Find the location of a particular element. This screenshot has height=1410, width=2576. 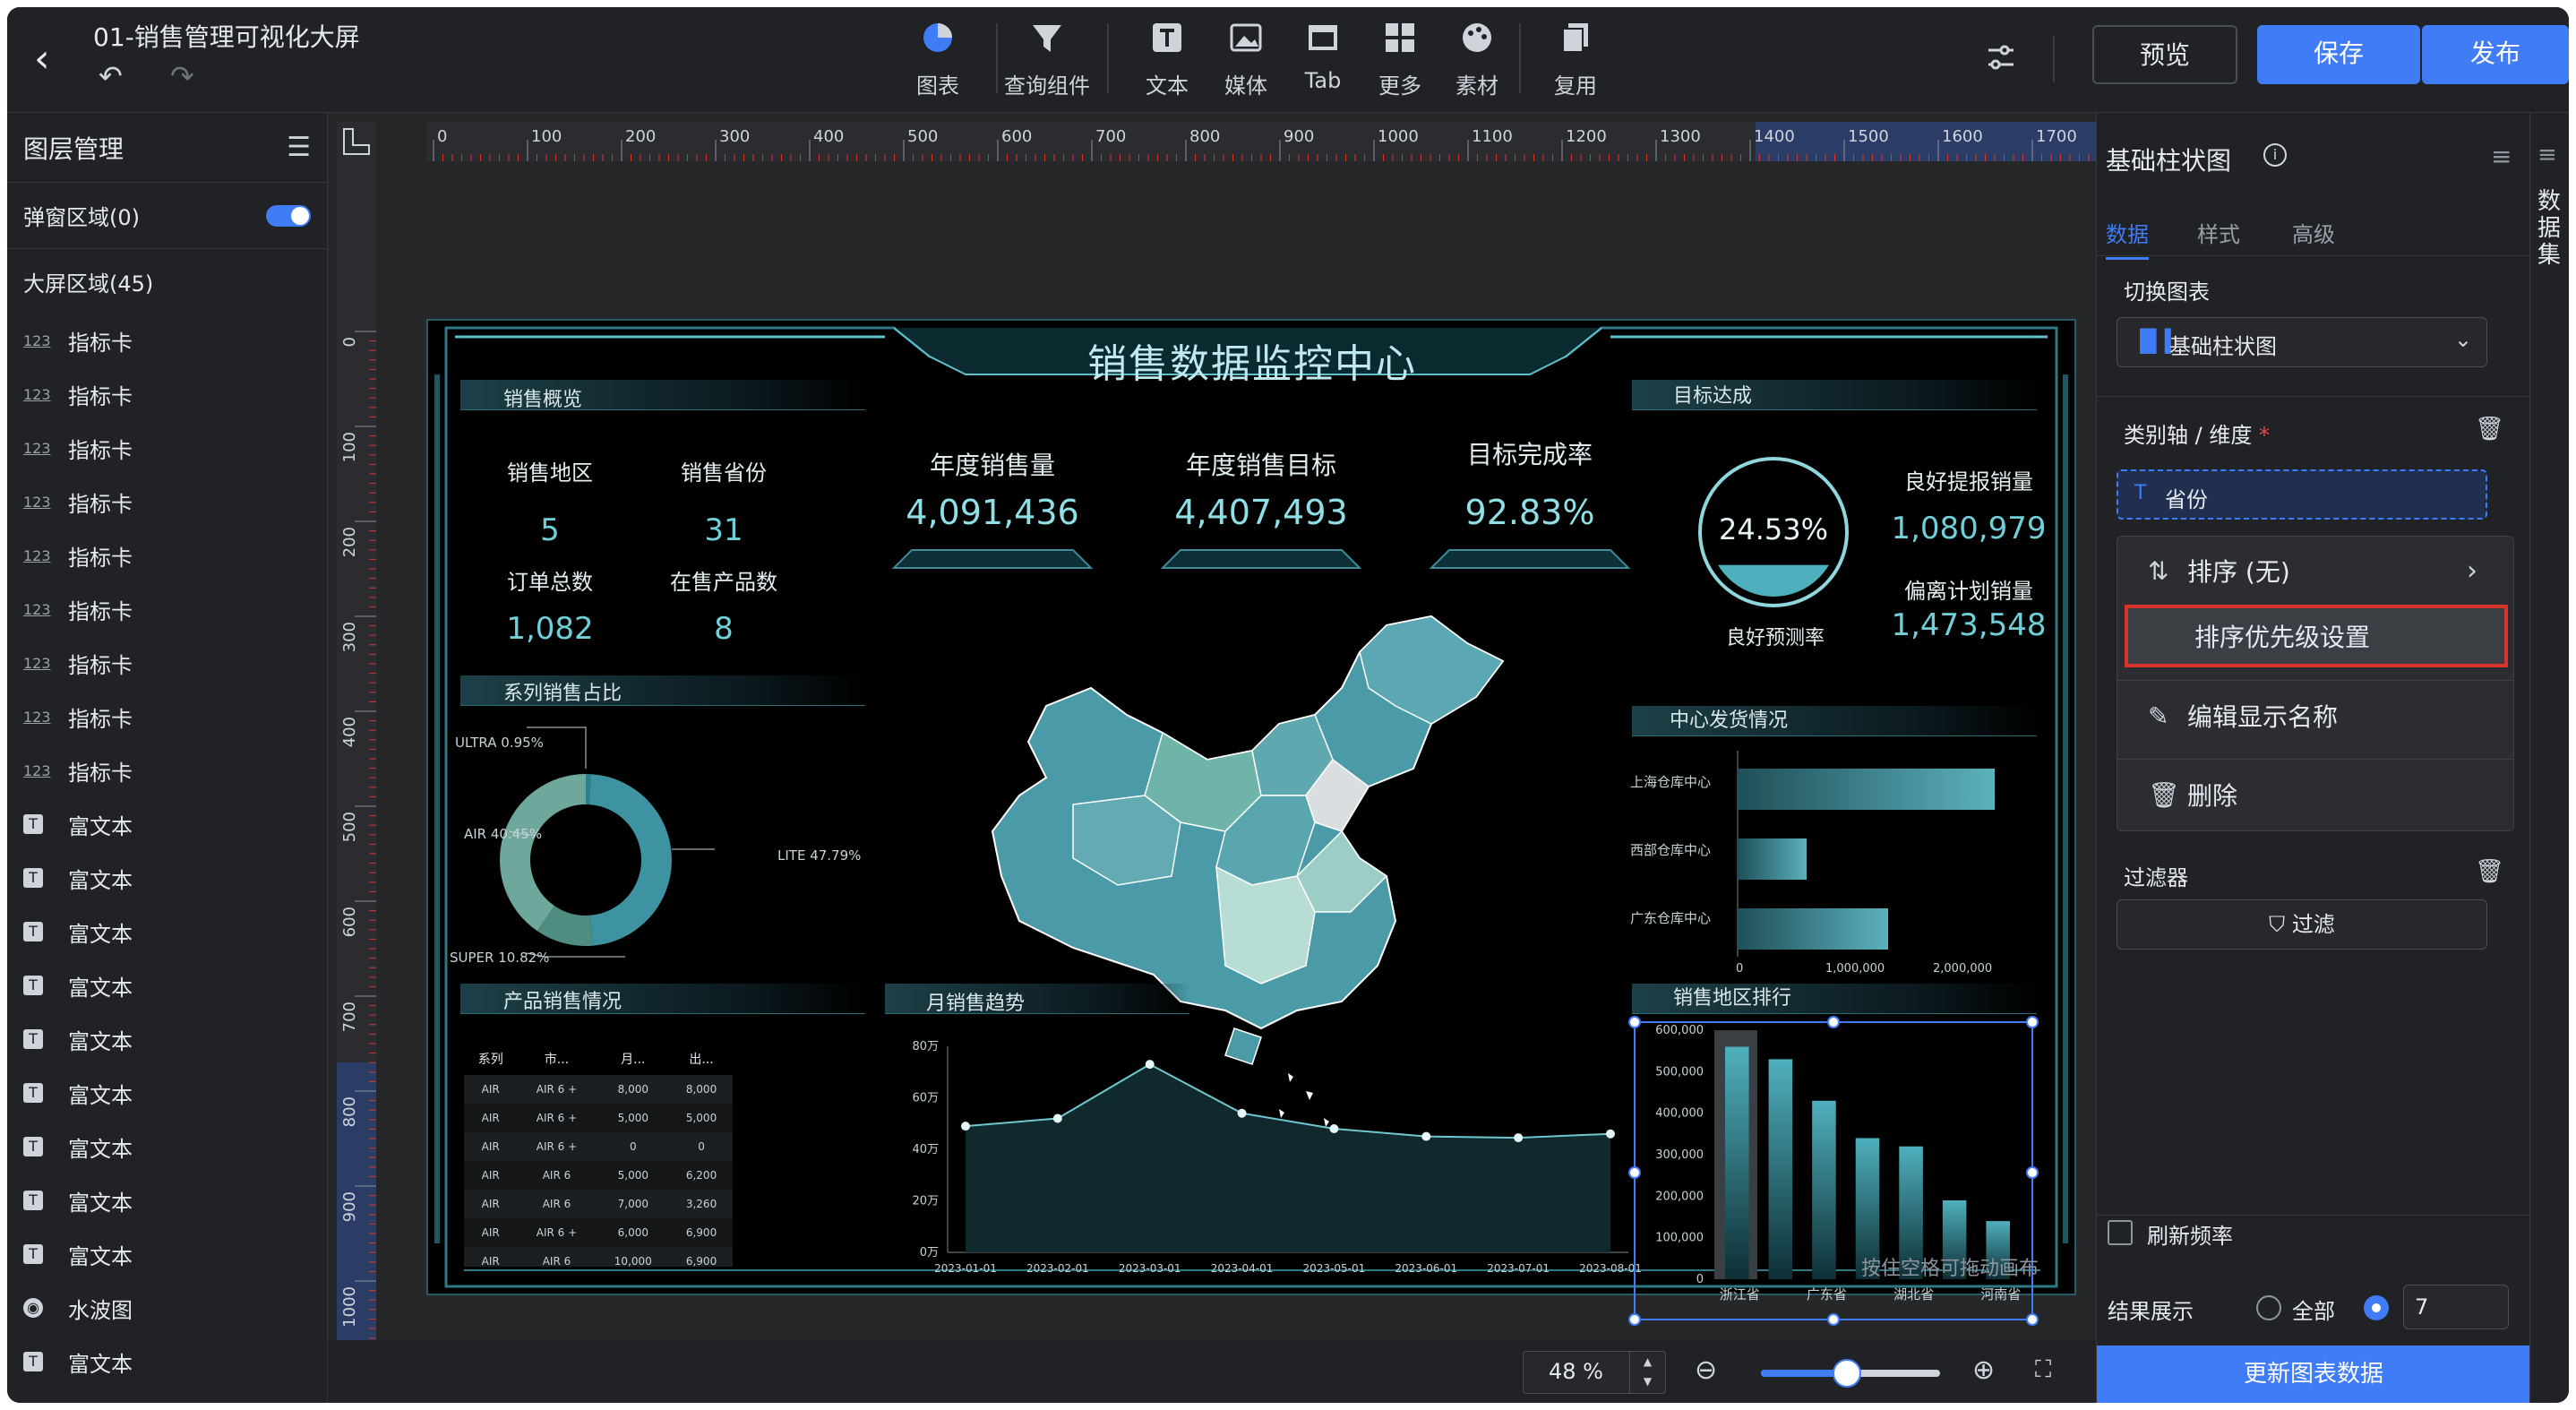

menu-icon: ☰ is located at coordinates (299, 147).